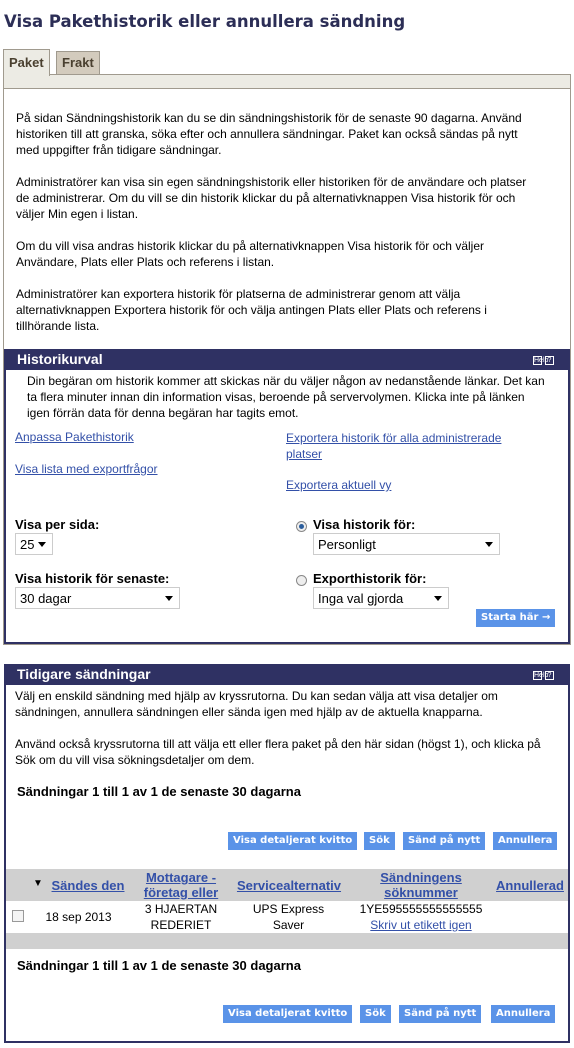  Describe the element at coordinates (97, 598) in the screenshot. I see `recent-select: 30 dagar` at that location.